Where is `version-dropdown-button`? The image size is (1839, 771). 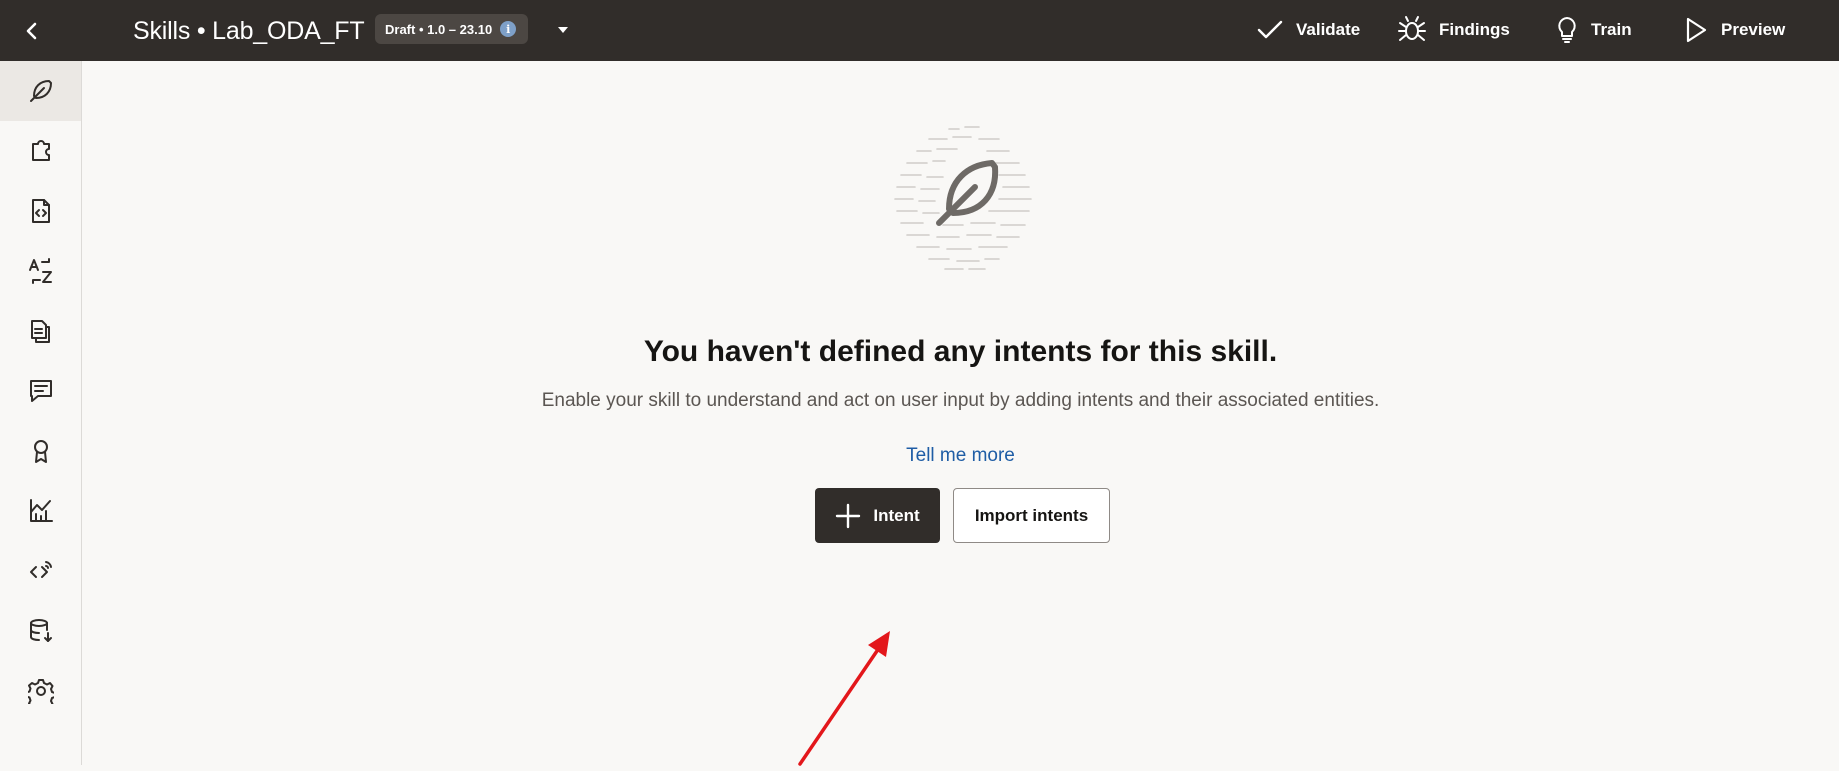 version-dropdown-button is located at coordinates (563, 30).